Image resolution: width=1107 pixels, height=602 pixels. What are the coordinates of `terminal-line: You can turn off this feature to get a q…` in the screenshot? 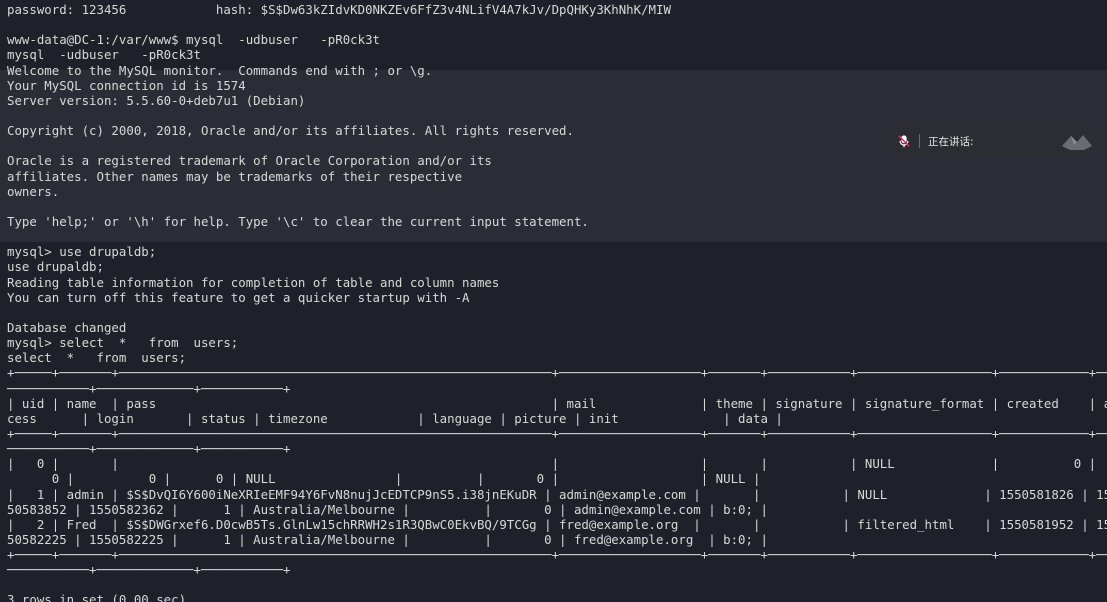 It's located at (238, 297).